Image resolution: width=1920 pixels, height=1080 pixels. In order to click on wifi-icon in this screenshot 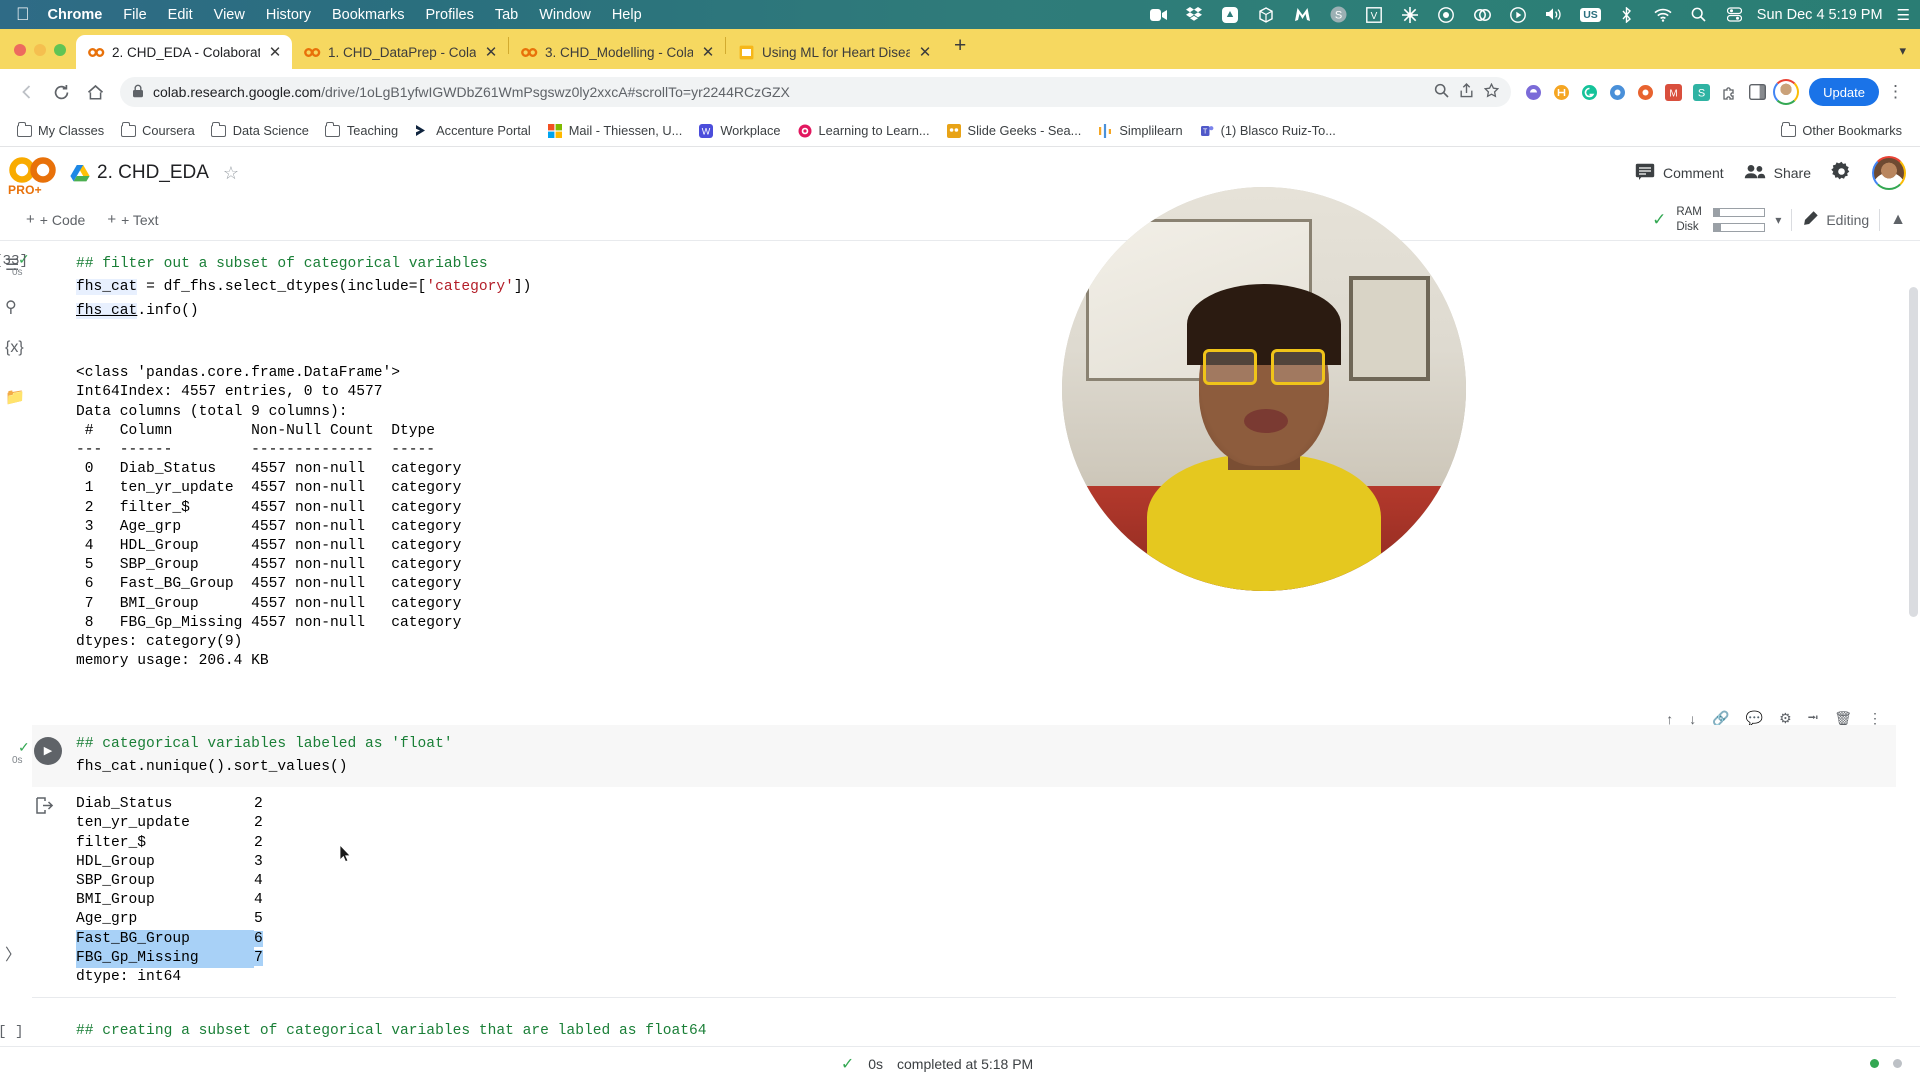, I will do `click(1663, 15)`.